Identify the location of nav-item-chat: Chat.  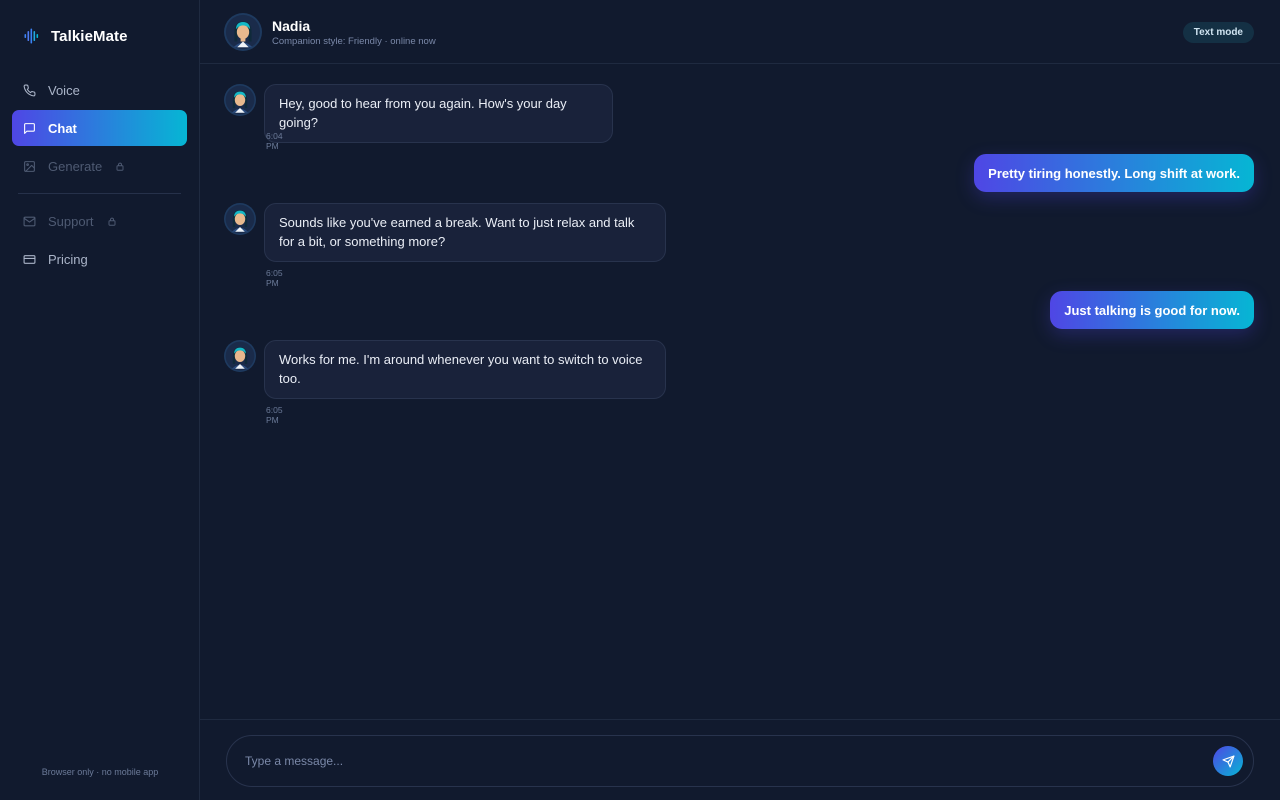
(99, 128).